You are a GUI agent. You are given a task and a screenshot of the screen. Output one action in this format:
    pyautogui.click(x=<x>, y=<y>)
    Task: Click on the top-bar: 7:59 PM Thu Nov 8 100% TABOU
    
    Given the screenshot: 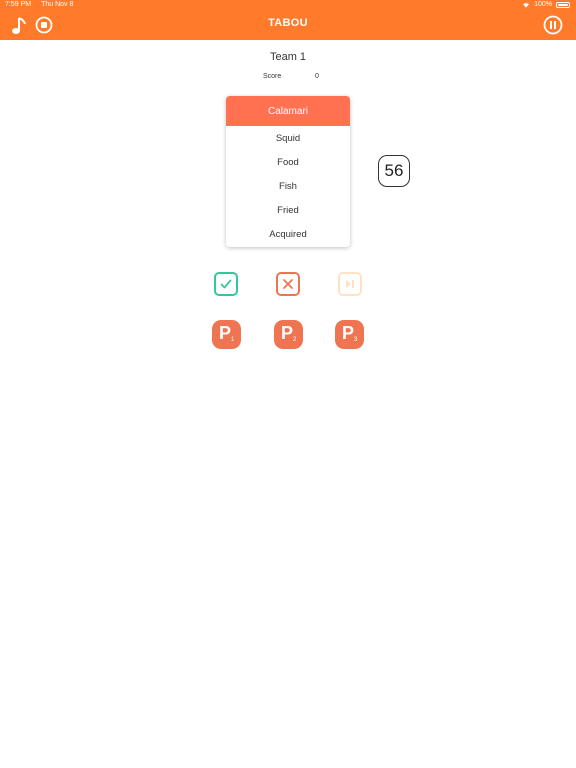 What is the action you would take?
    pyautogui.click(x=288, y=20)
    